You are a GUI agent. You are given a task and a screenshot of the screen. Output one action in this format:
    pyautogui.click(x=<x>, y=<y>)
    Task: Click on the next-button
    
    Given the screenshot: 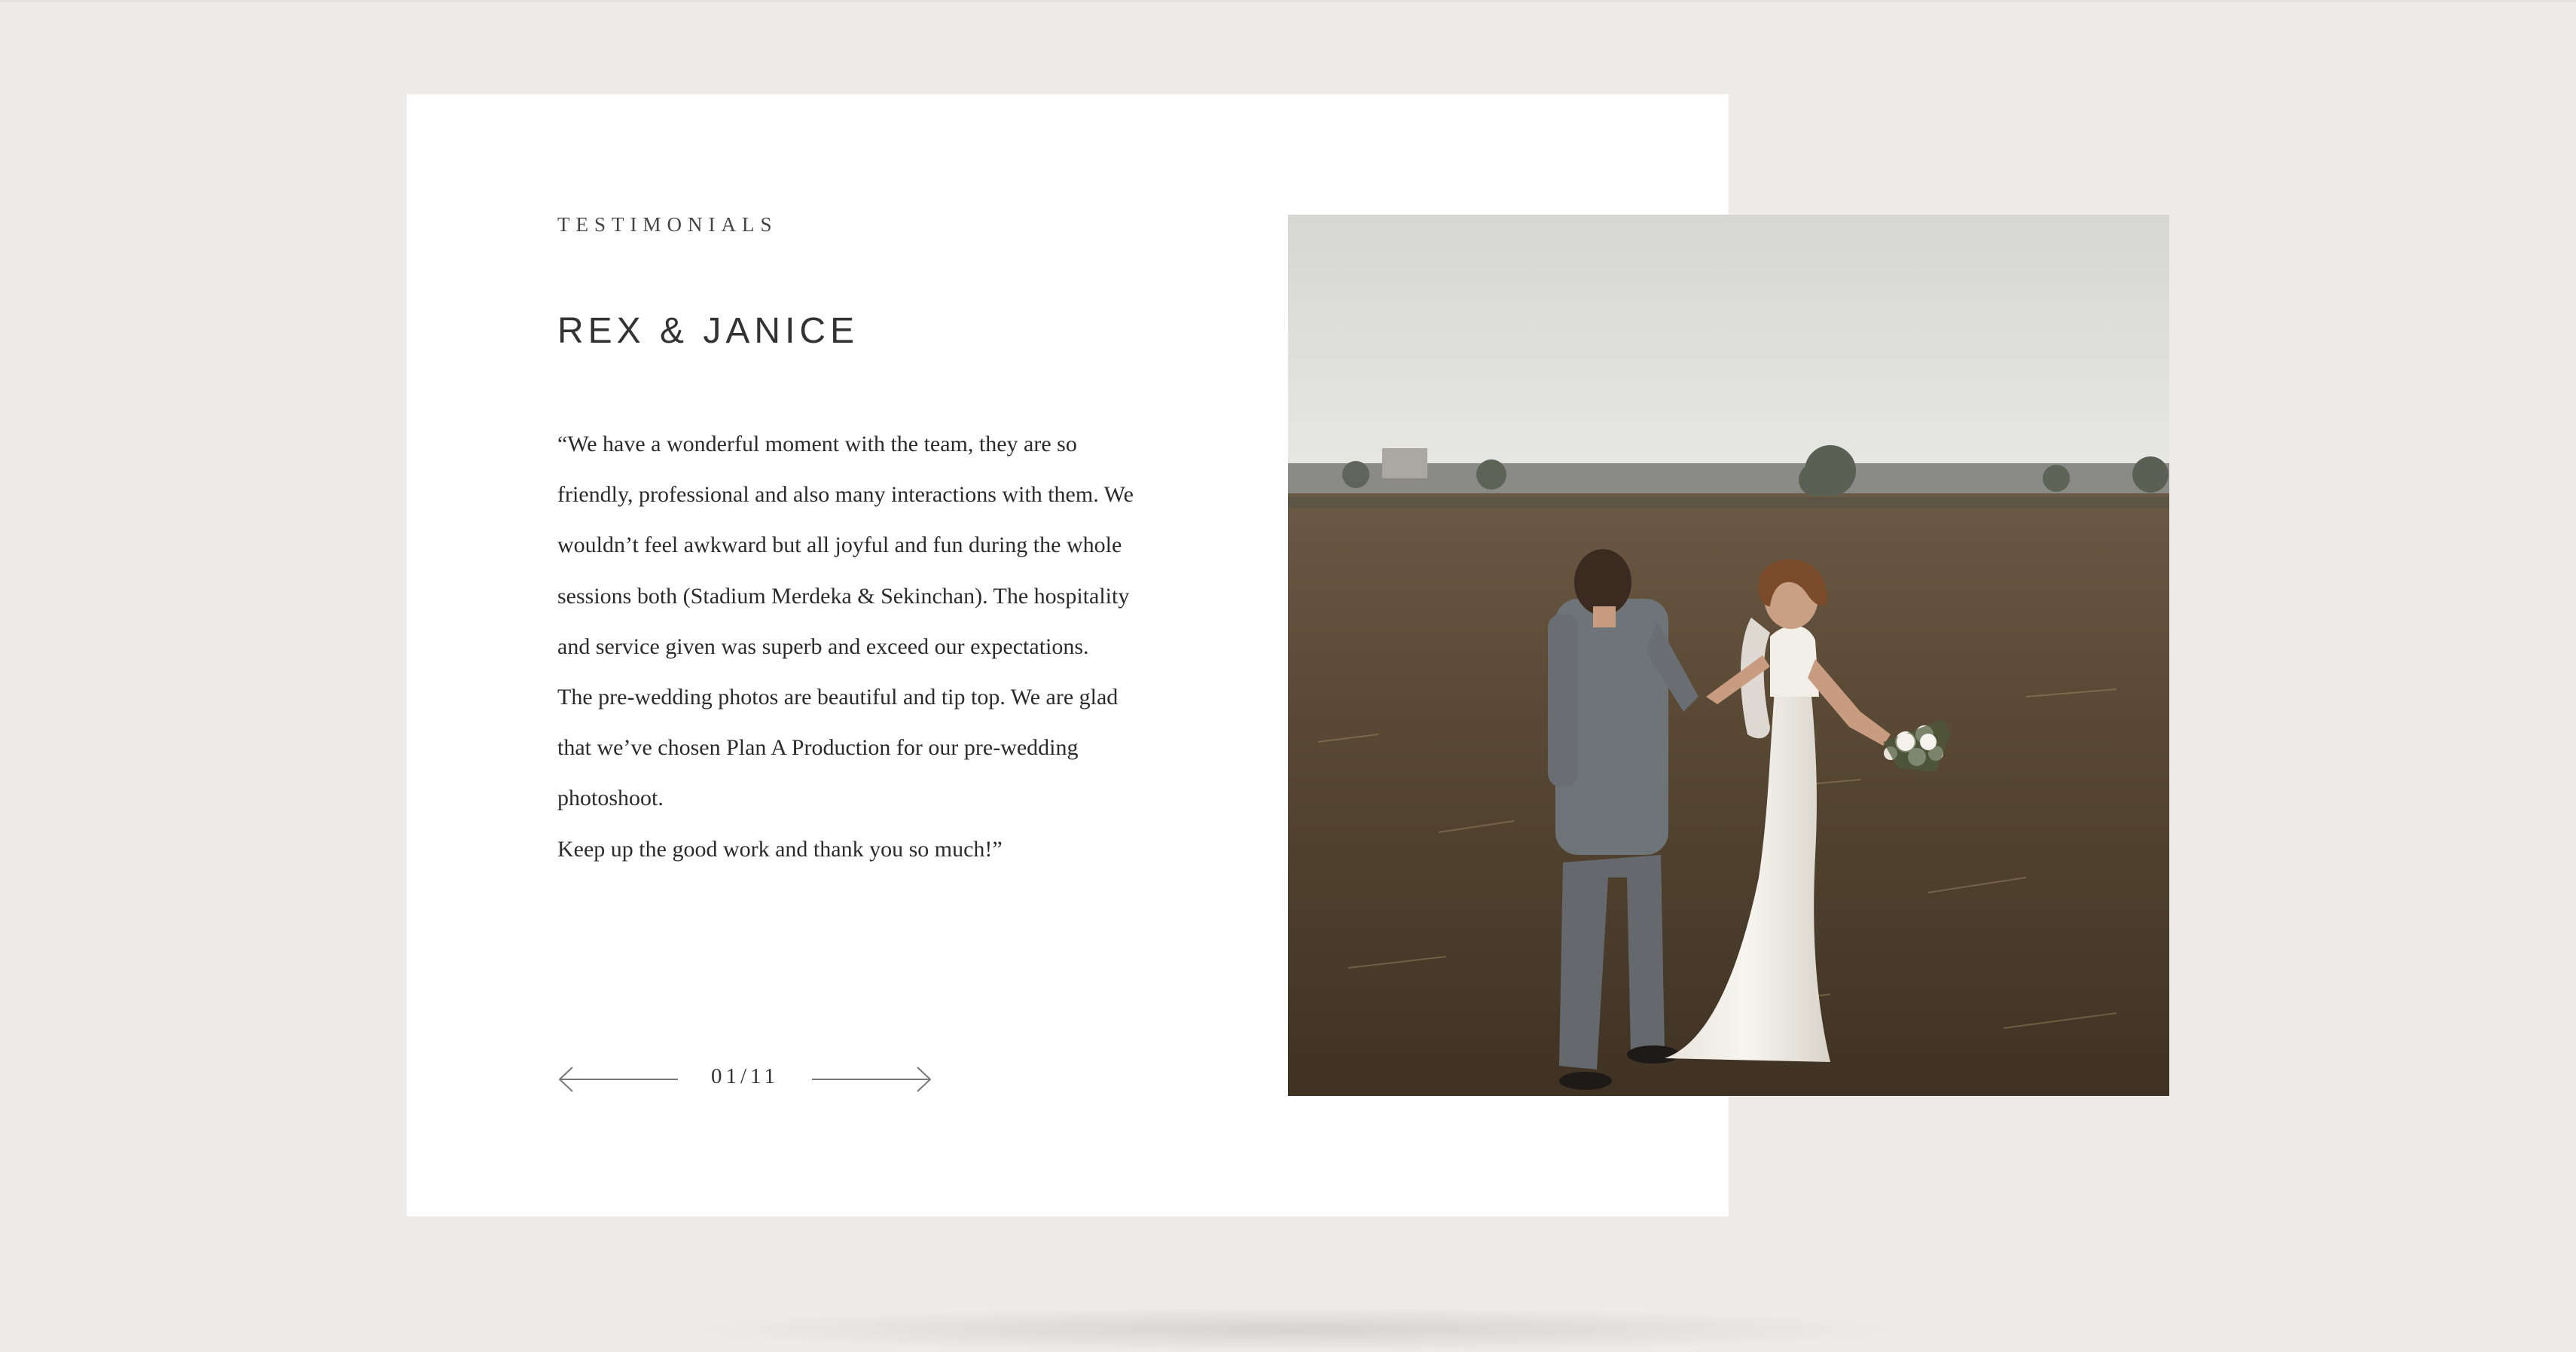 What is the action you would take?
    pyautogui.click(x=871, y=1079)
    